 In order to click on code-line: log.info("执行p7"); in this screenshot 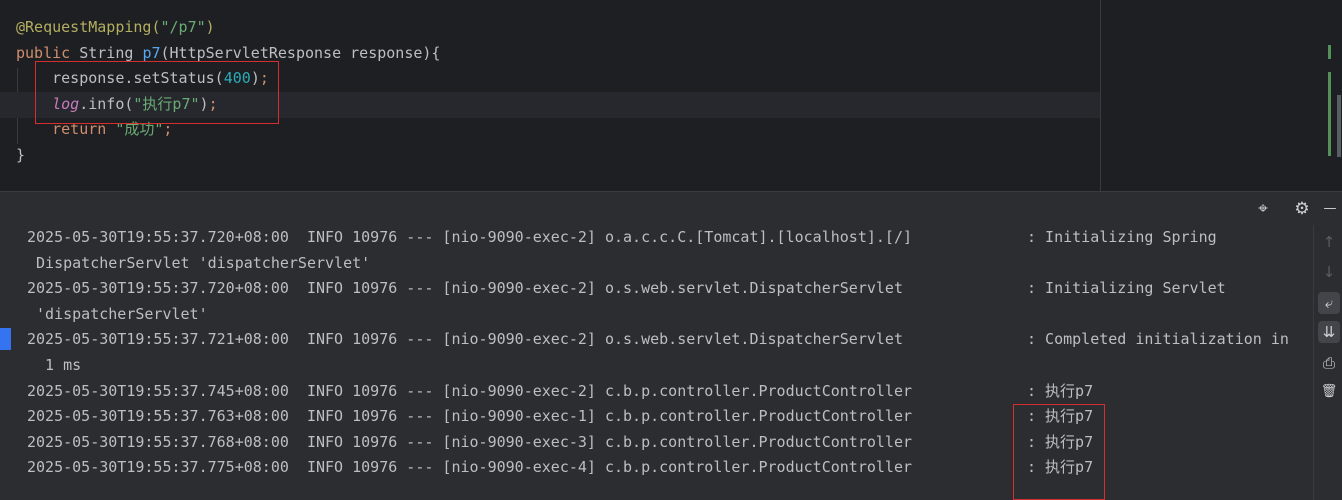, I will do `click(550, 105)`.